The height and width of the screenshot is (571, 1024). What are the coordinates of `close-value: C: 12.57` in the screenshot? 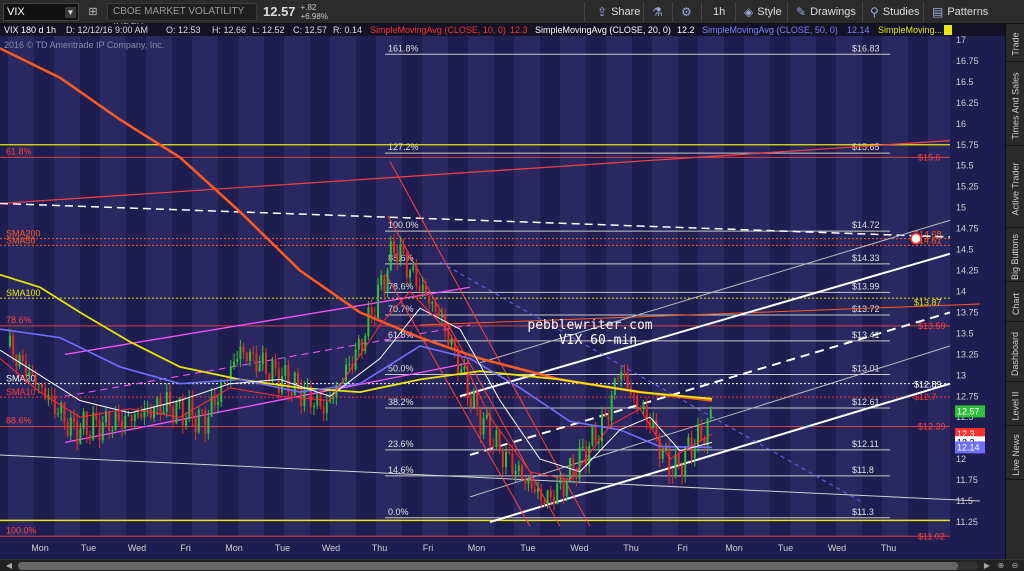 It's located at (310, 30).